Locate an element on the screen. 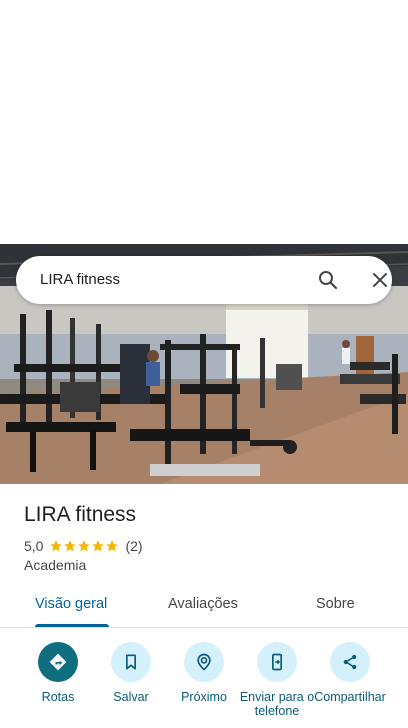  search-bar: LIRA fitness is located at coordinates (204, 280).